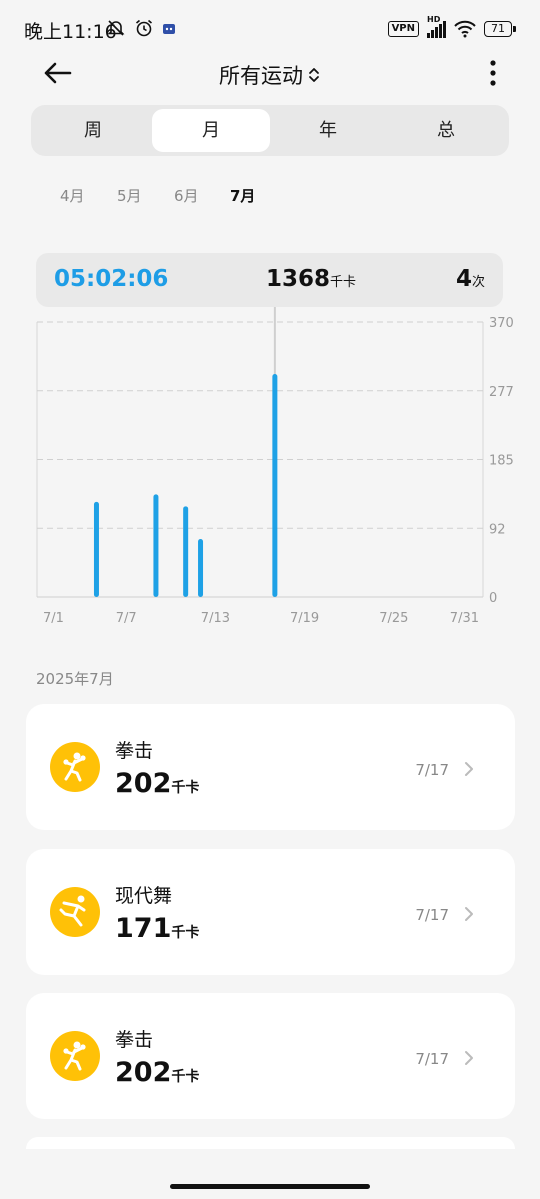 The height and width of the screenshot is (1199, 540). I want to click on workout-count: 4次, so click(470, 279).